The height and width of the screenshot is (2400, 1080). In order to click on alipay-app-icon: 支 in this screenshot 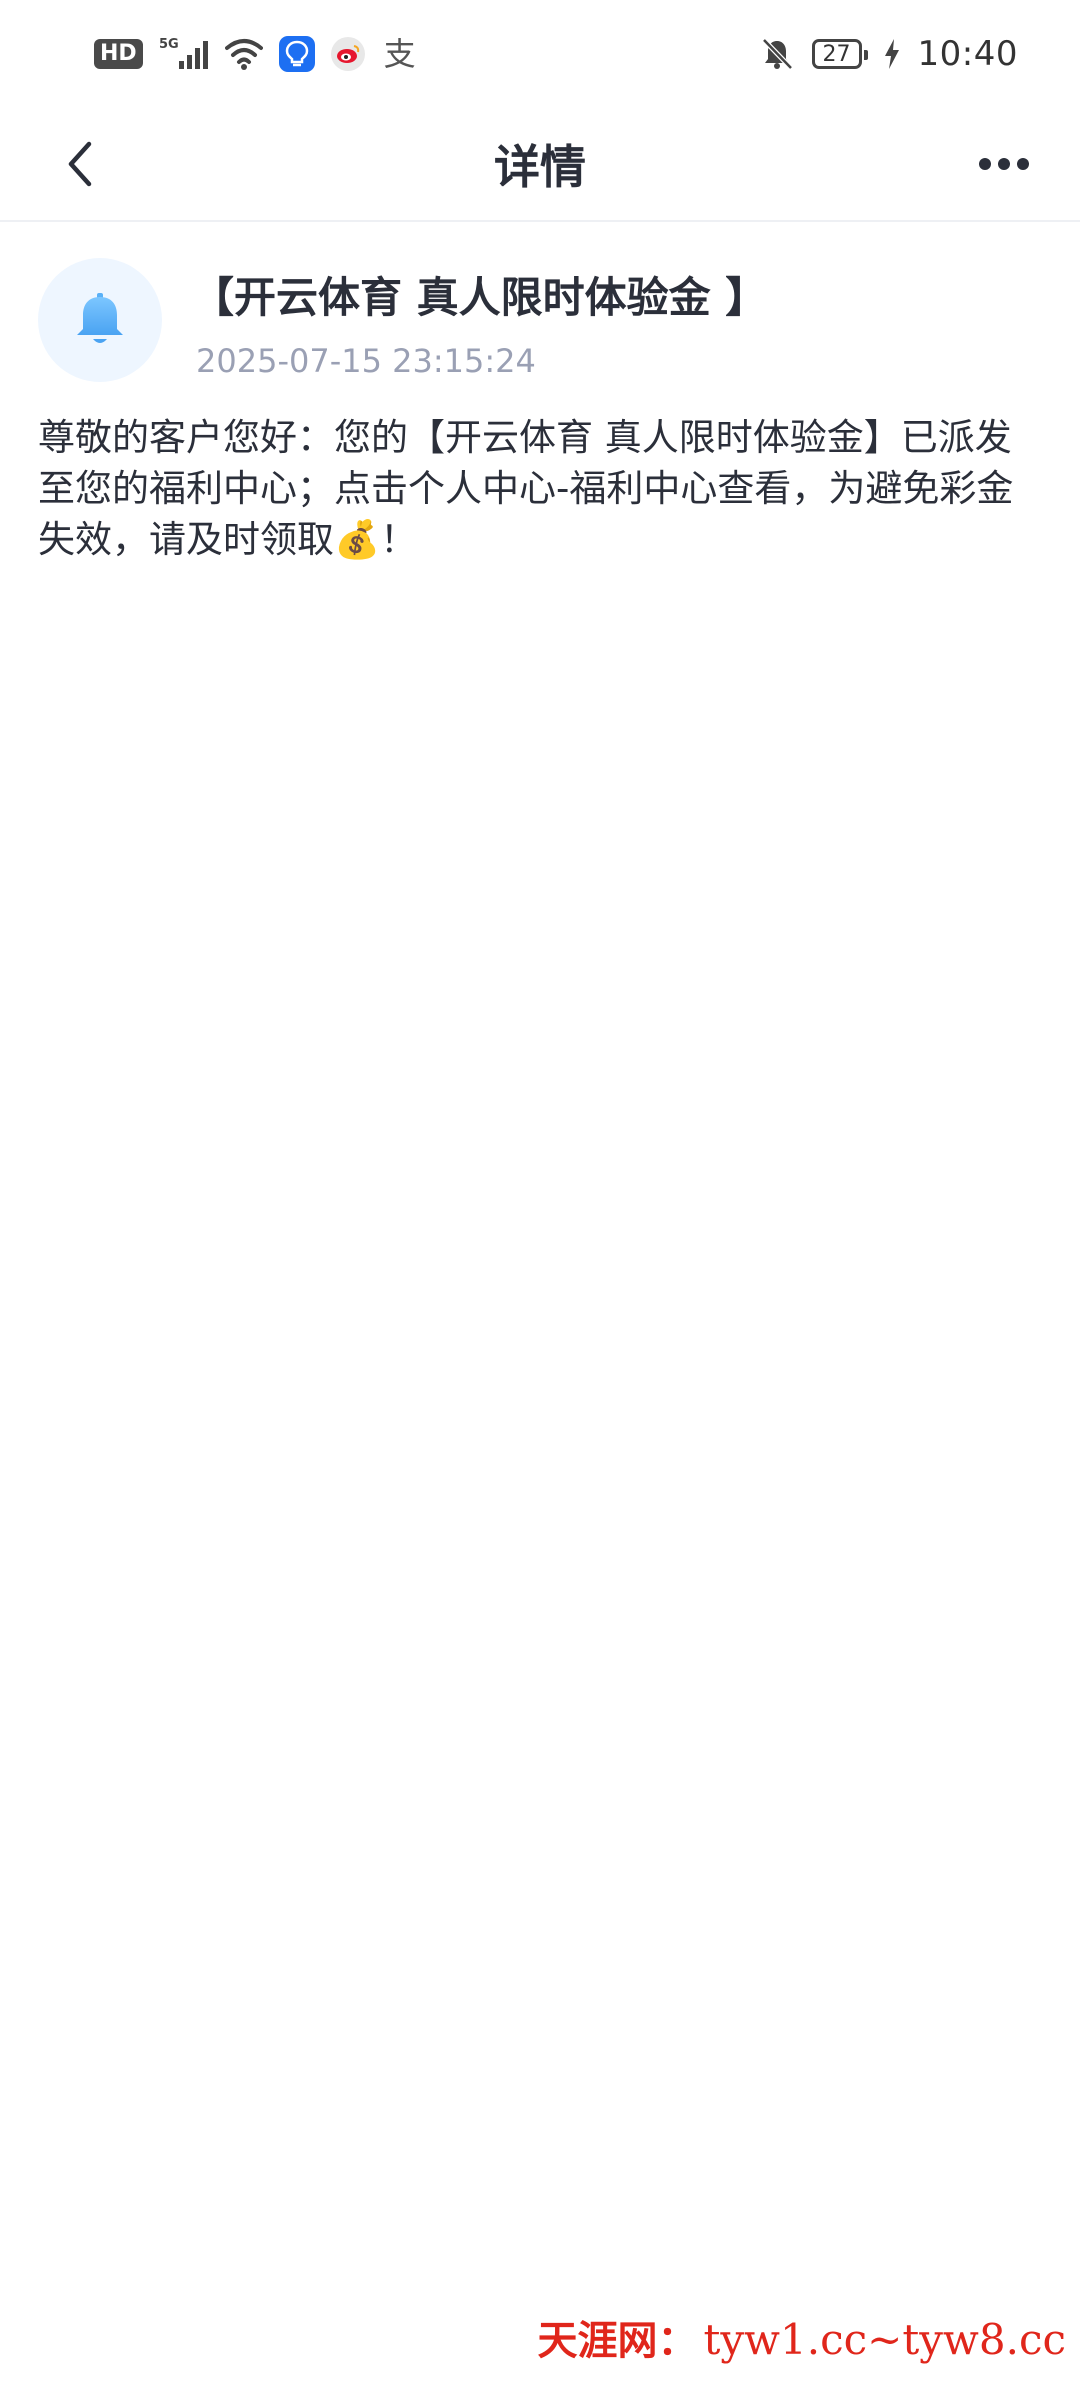, I will do `click(399, 54)`.